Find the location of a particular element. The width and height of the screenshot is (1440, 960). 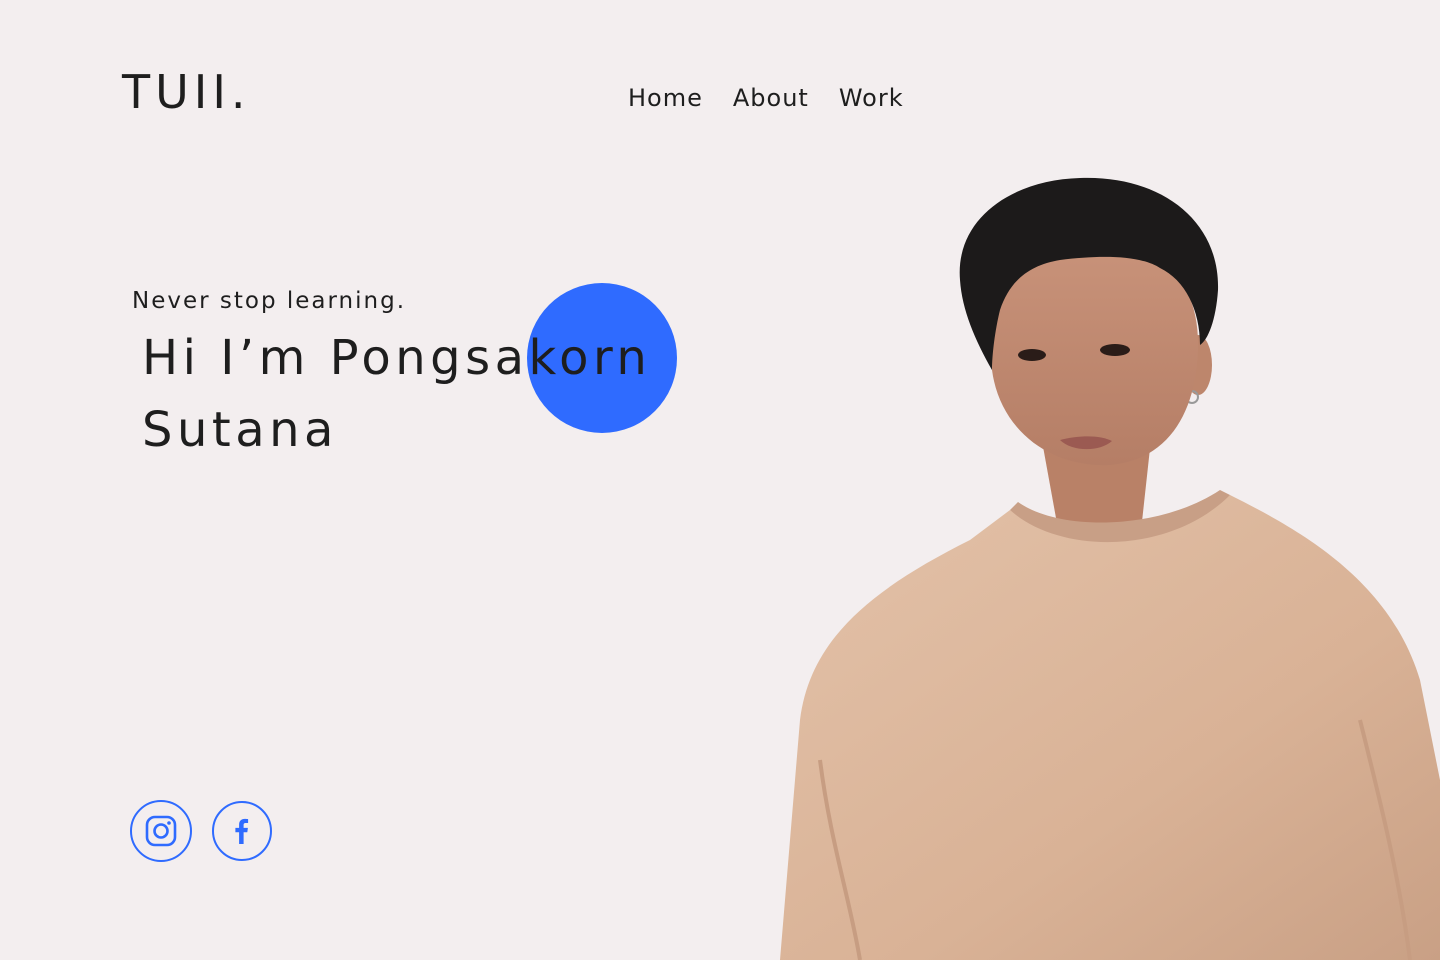

nav-work-link: Work is located at coordinates (871, 98).